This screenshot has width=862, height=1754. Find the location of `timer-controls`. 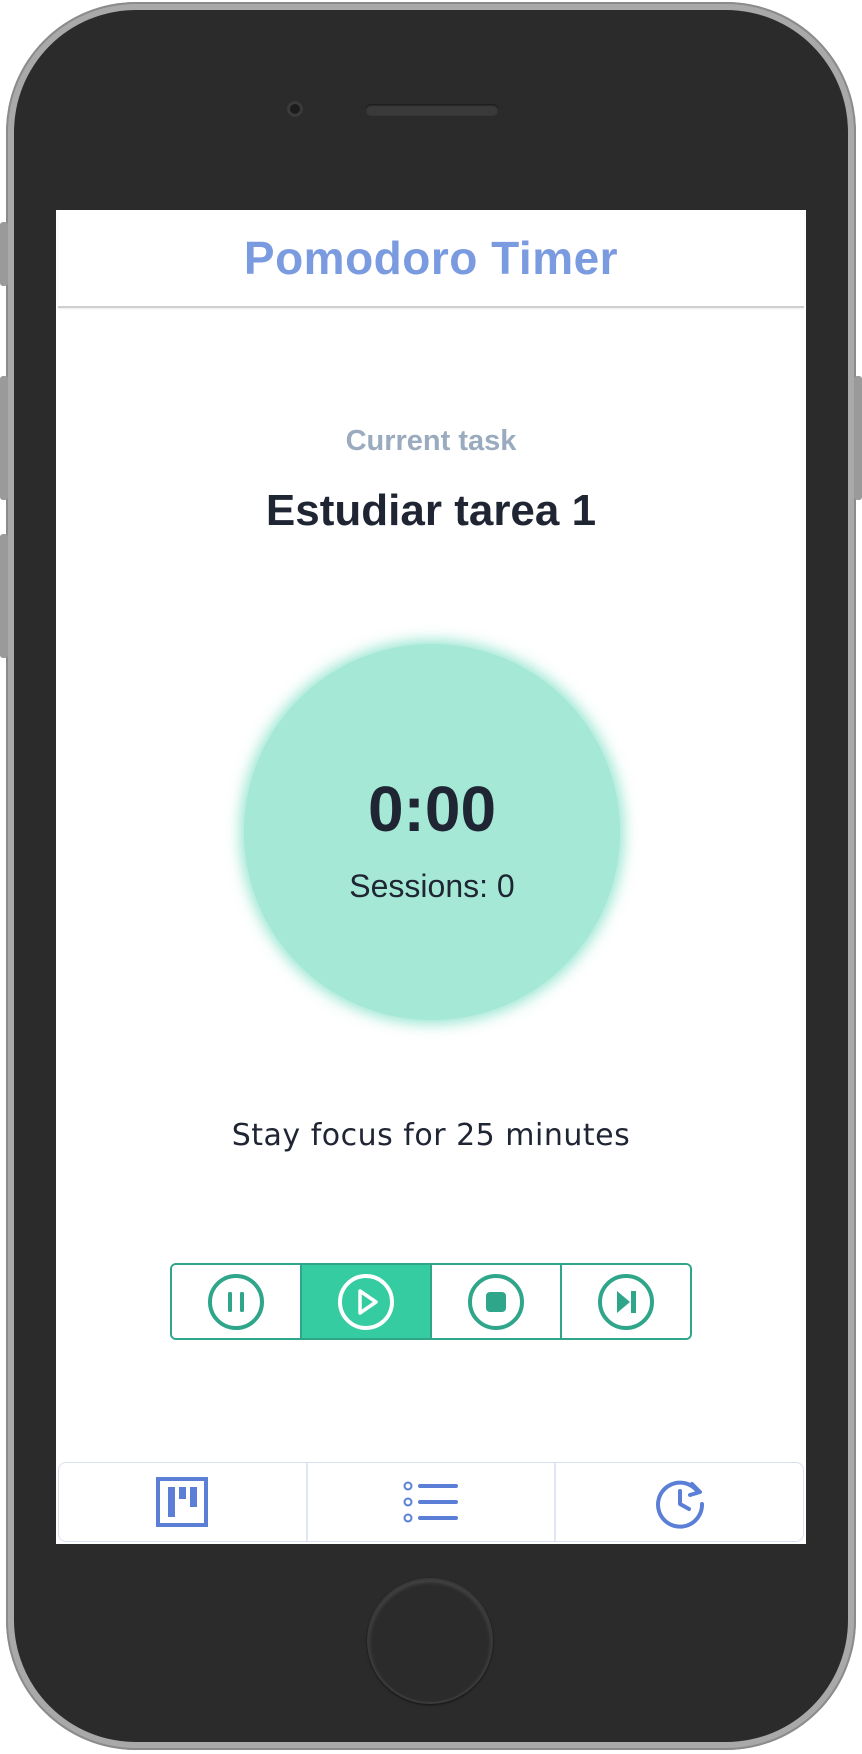

timer-controls is located at coordinates (431, 1301).